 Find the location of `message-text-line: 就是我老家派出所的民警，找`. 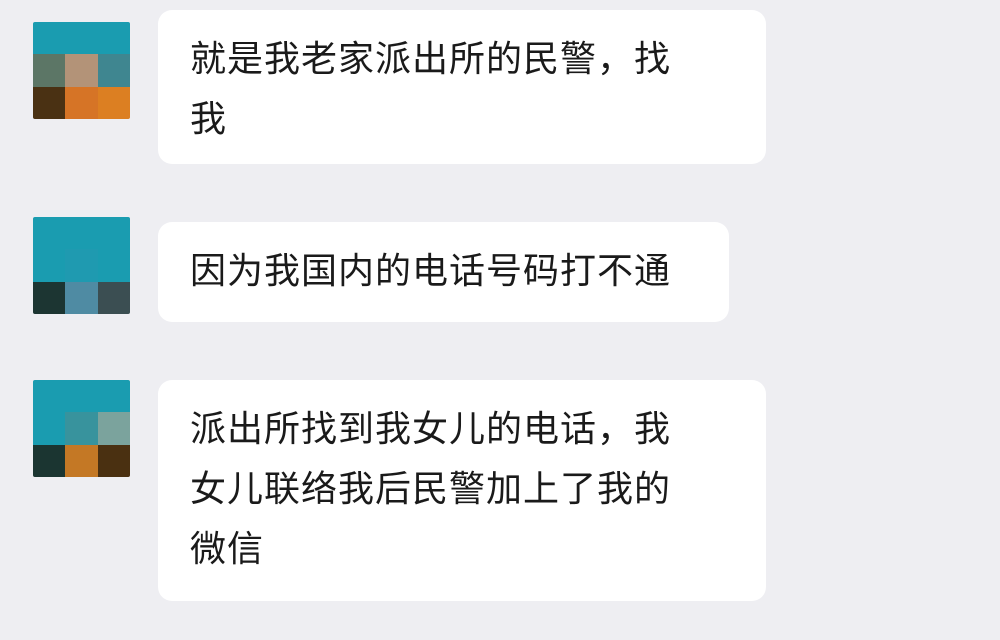

message-text-line: 就是我老家派出所的民警，找 is located at coordinates (431, 59).